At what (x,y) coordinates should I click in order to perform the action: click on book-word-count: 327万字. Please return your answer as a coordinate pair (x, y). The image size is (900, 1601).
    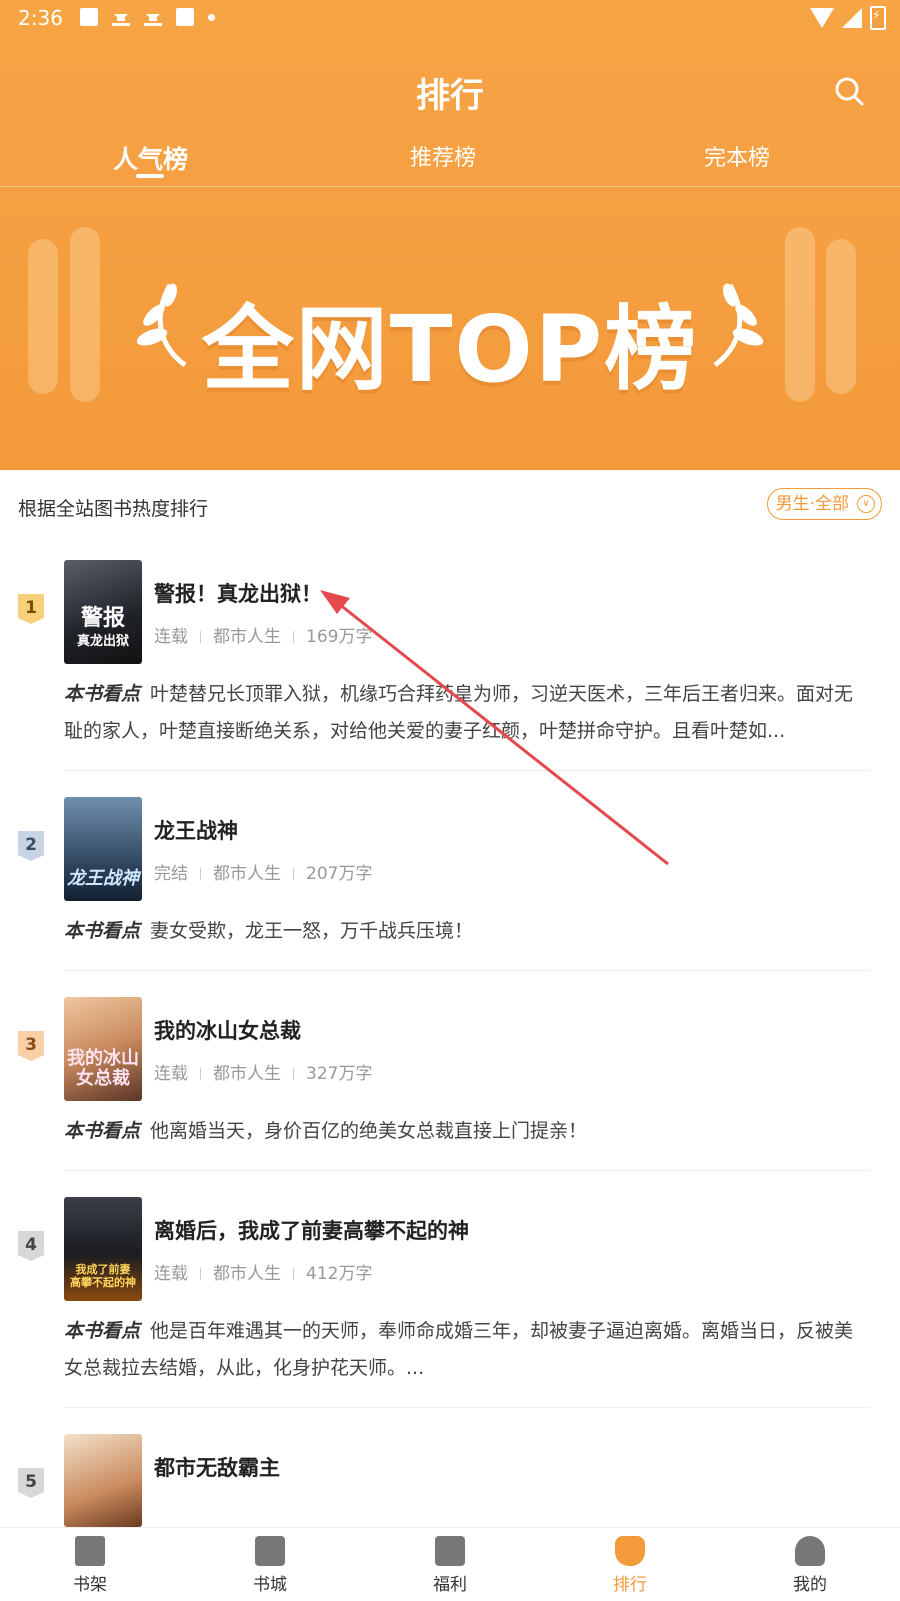
    Looking at the image, I should click on (339, 1074).